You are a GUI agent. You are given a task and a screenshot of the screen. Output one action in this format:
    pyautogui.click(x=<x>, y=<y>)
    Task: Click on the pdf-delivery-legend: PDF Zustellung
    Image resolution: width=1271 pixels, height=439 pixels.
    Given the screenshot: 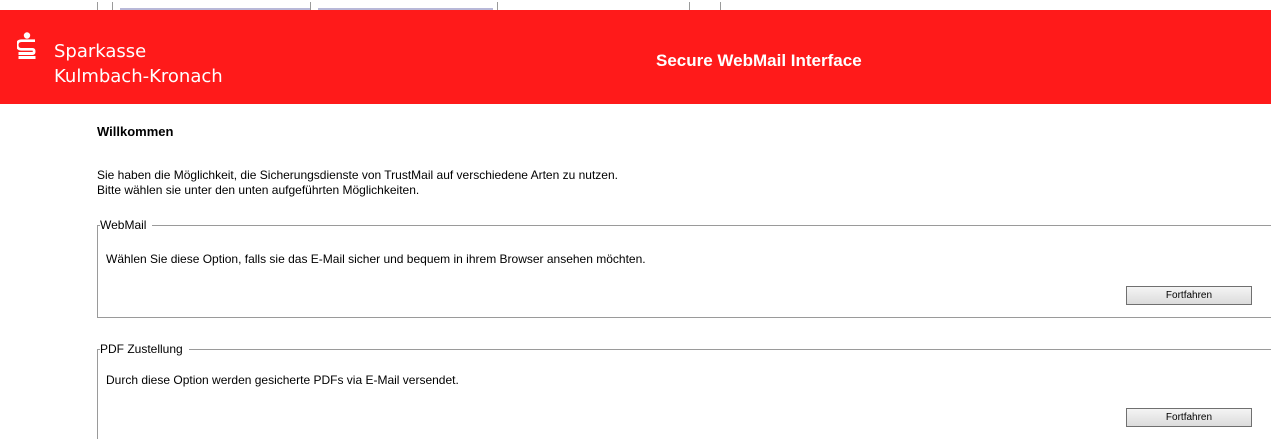 What is the action you would take?
    pyautogui.click(x=144, y=349)
    